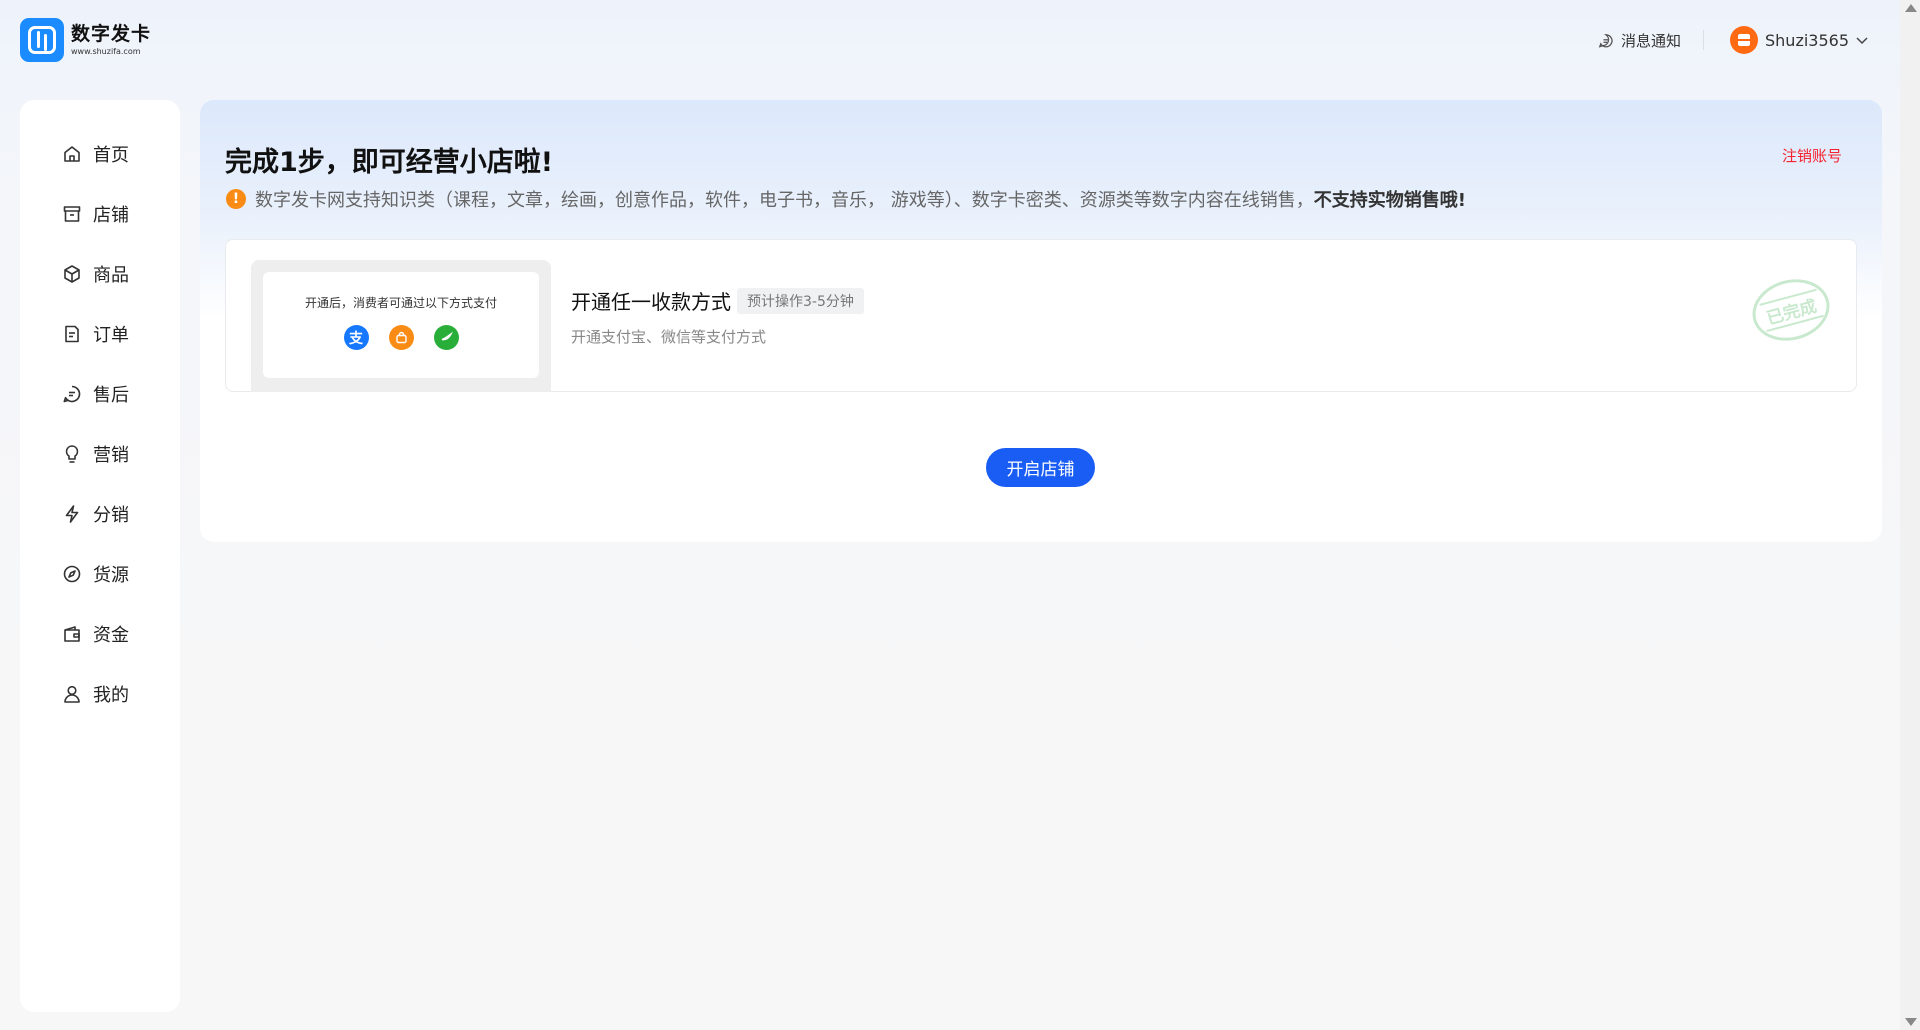  I want to click on compass-icon, so click(72, 574).